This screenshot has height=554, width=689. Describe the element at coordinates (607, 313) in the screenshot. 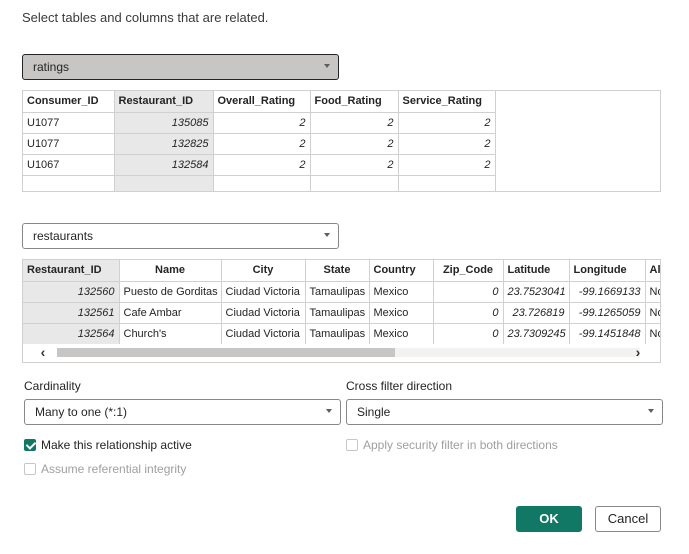

I see `table-cell: -99.1265059` at that location.